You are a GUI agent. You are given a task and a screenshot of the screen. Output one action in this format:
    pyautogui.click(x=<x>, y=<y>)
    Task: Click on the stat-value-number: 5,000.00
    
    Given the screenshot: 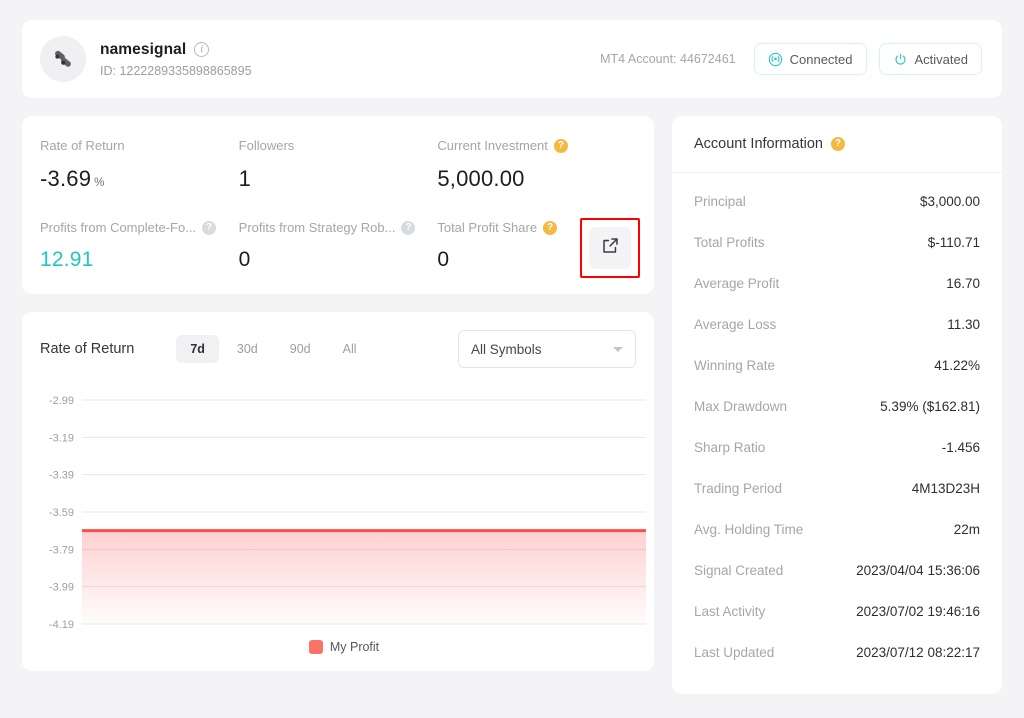 What is the action you would take?
    pyautogui.click(x=481, y=178)
    